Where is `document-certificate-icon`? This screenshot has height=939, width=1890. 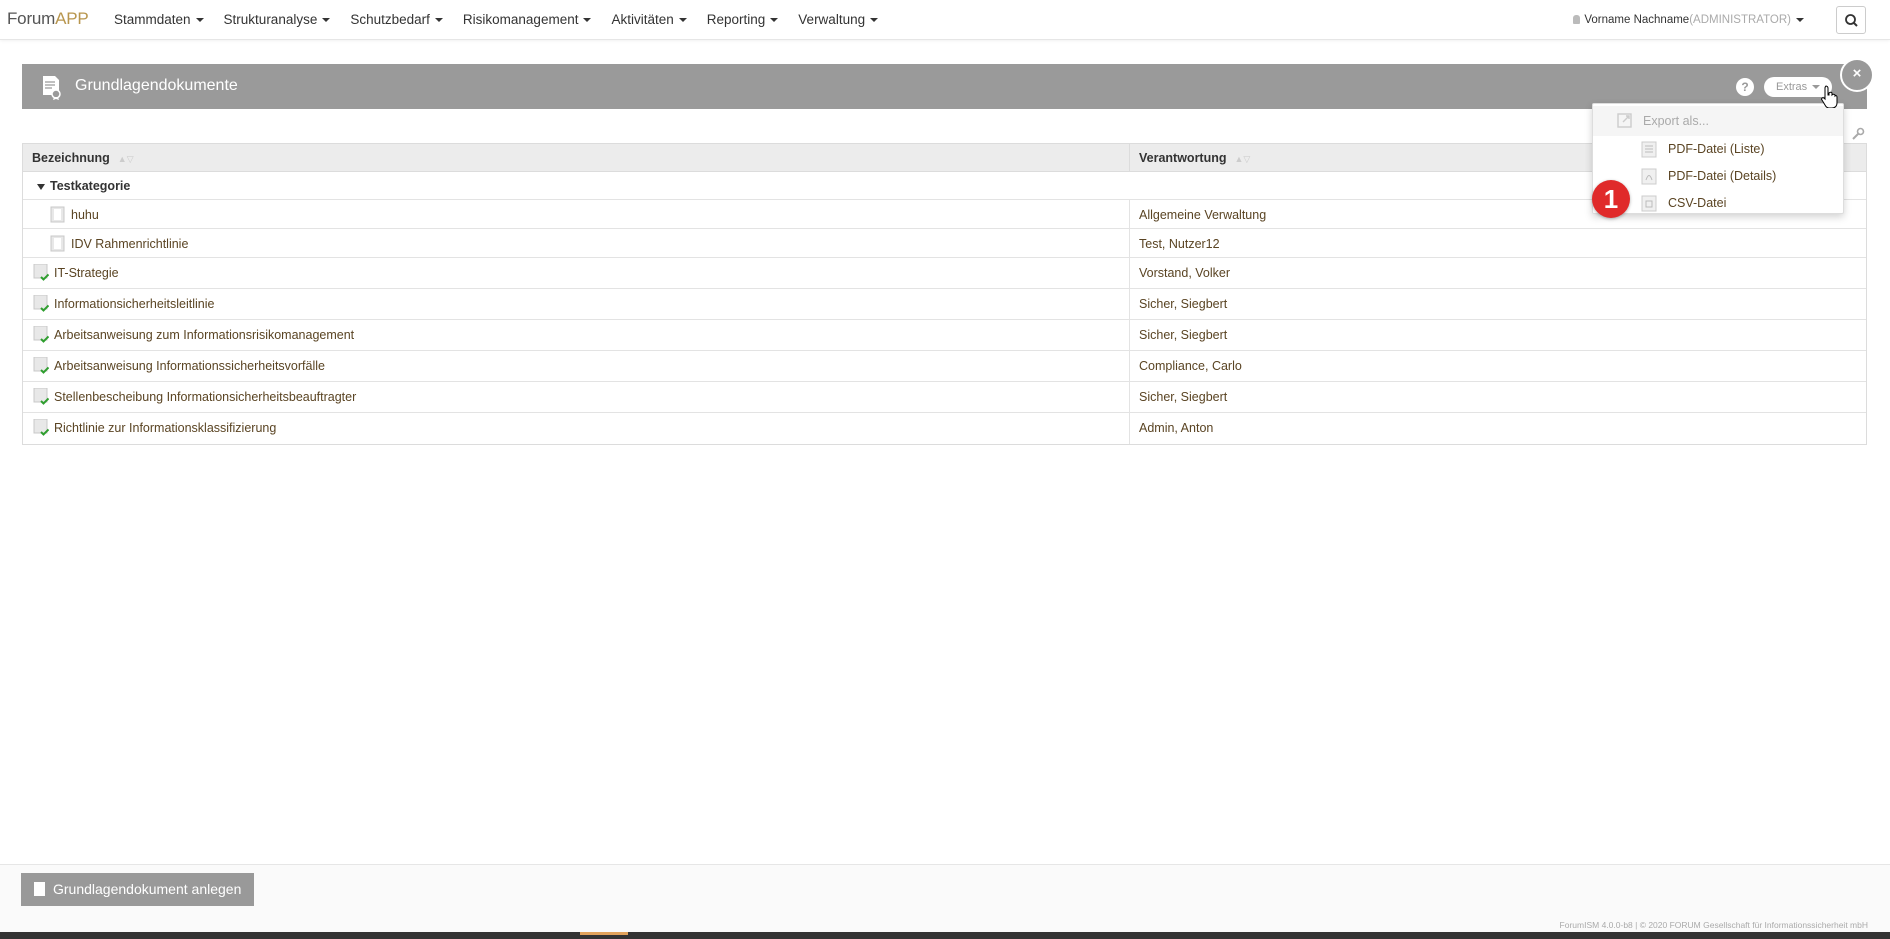 document-certificate-icon is located at coordinates (52, 88).